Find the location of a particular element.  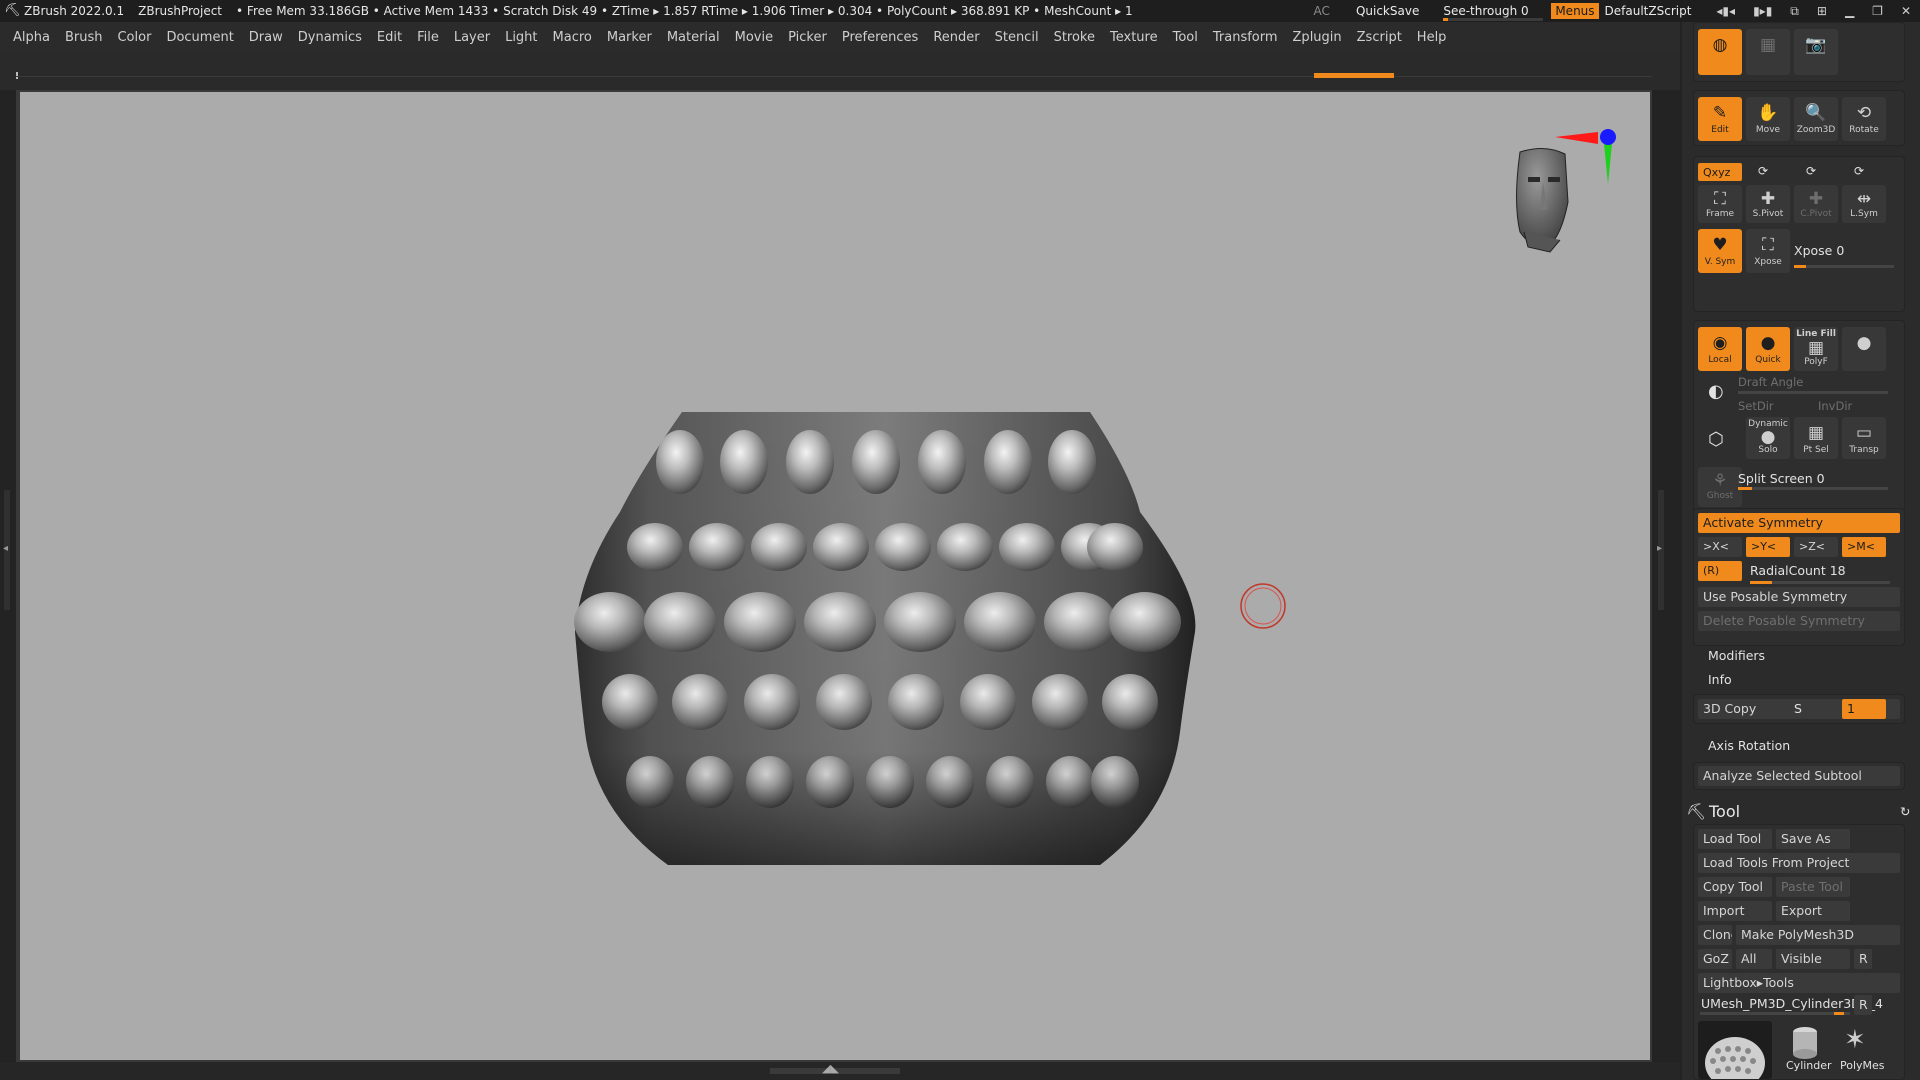

axis-rotation-header: Axis Rotation is located at coordinates (1749, 745).